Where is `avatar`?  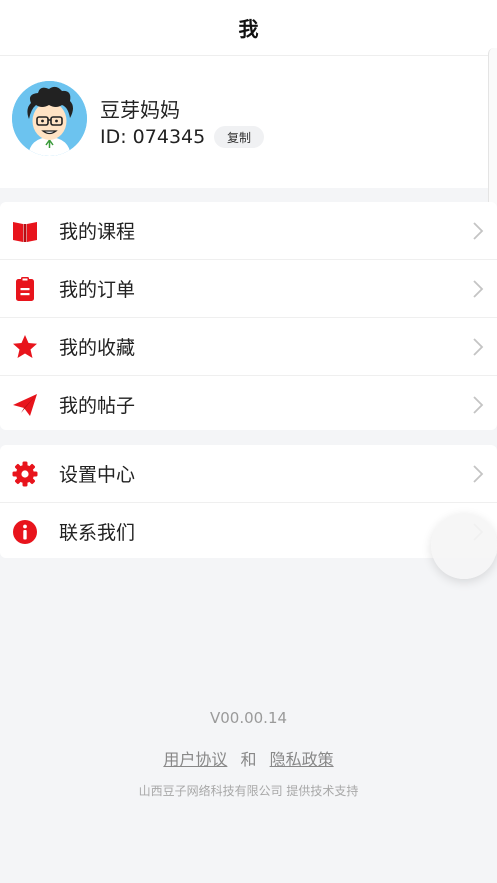
avatar is located at coordinates (49, 118).